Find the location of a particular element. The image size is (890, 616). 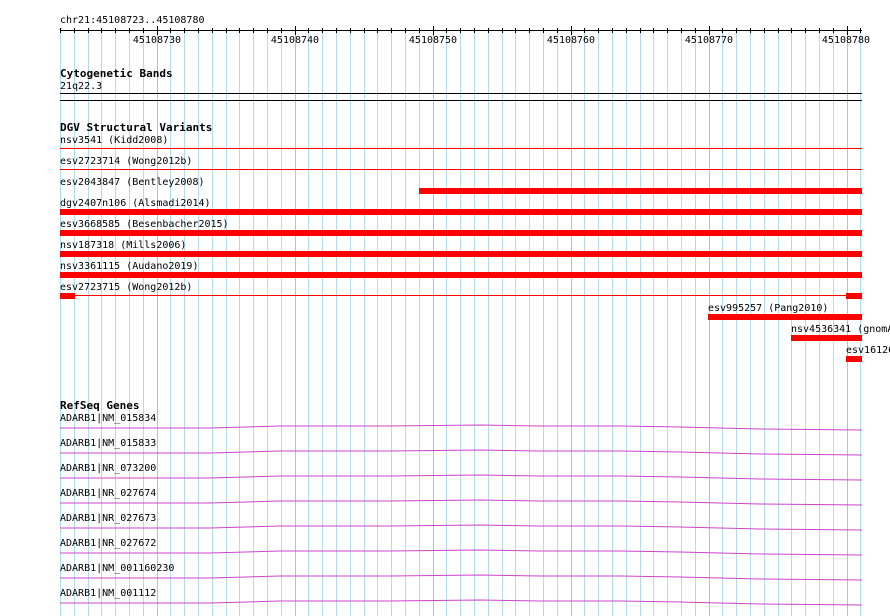

variant-label: nsv3361115 (Audano2019) is located at coordinates (129, 266).